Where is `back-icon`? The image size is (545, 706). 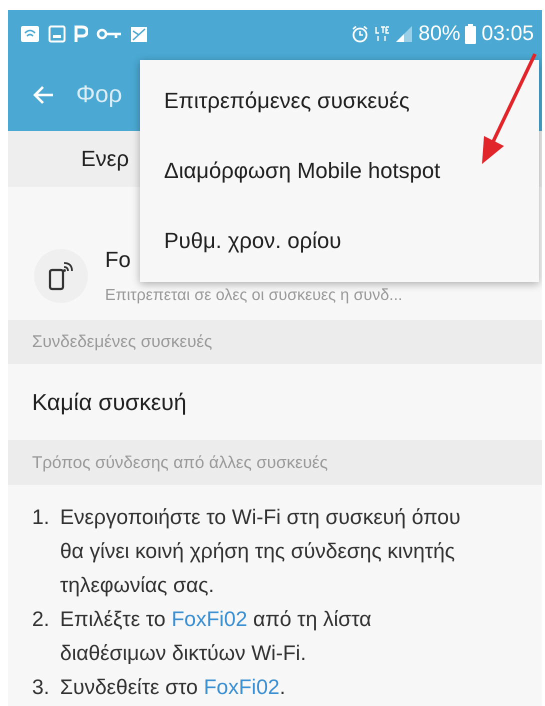 back-icon is located at coordinates (43, 94).